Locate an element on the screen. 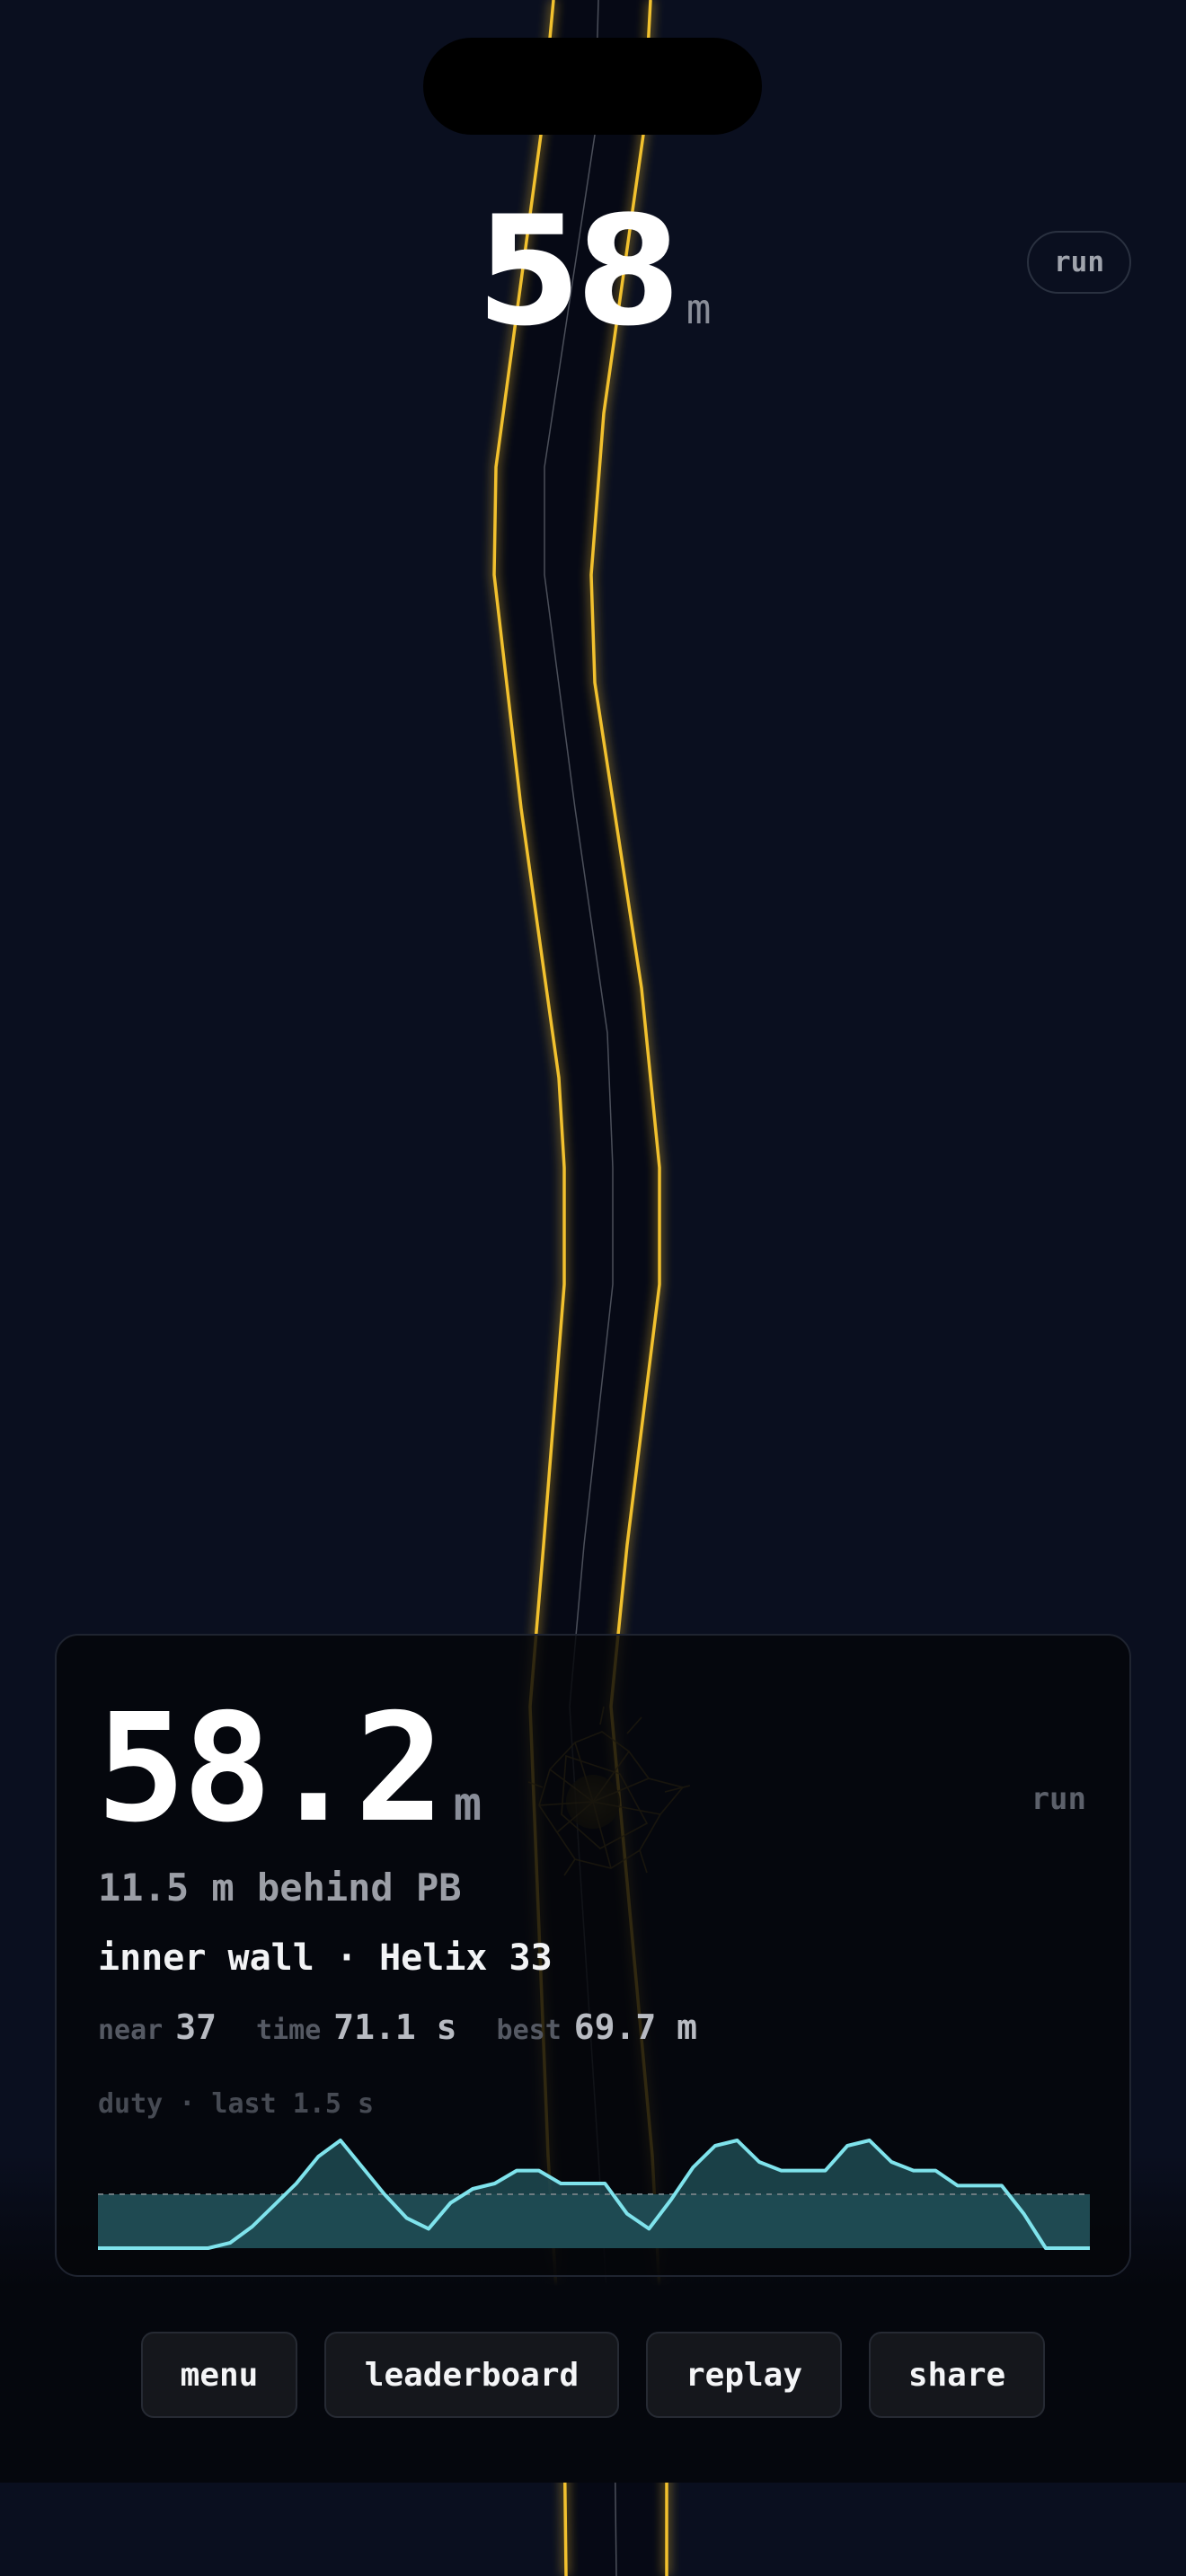 Image resolution: width=1186 pixels, height=2576 pixels. menu-button: menu is located at coordinates (219, 2375).